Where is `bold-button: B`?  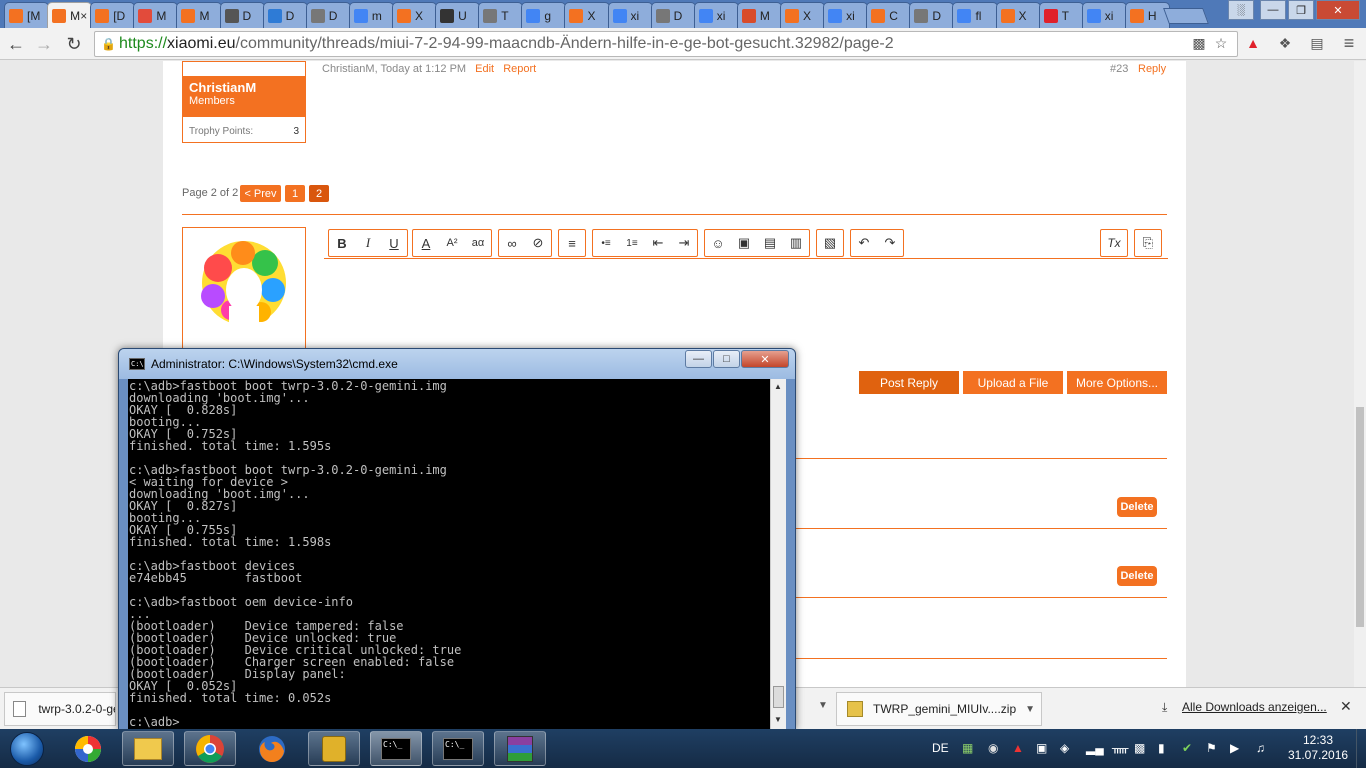
bold-button: B is located at coordinates (342, 243).